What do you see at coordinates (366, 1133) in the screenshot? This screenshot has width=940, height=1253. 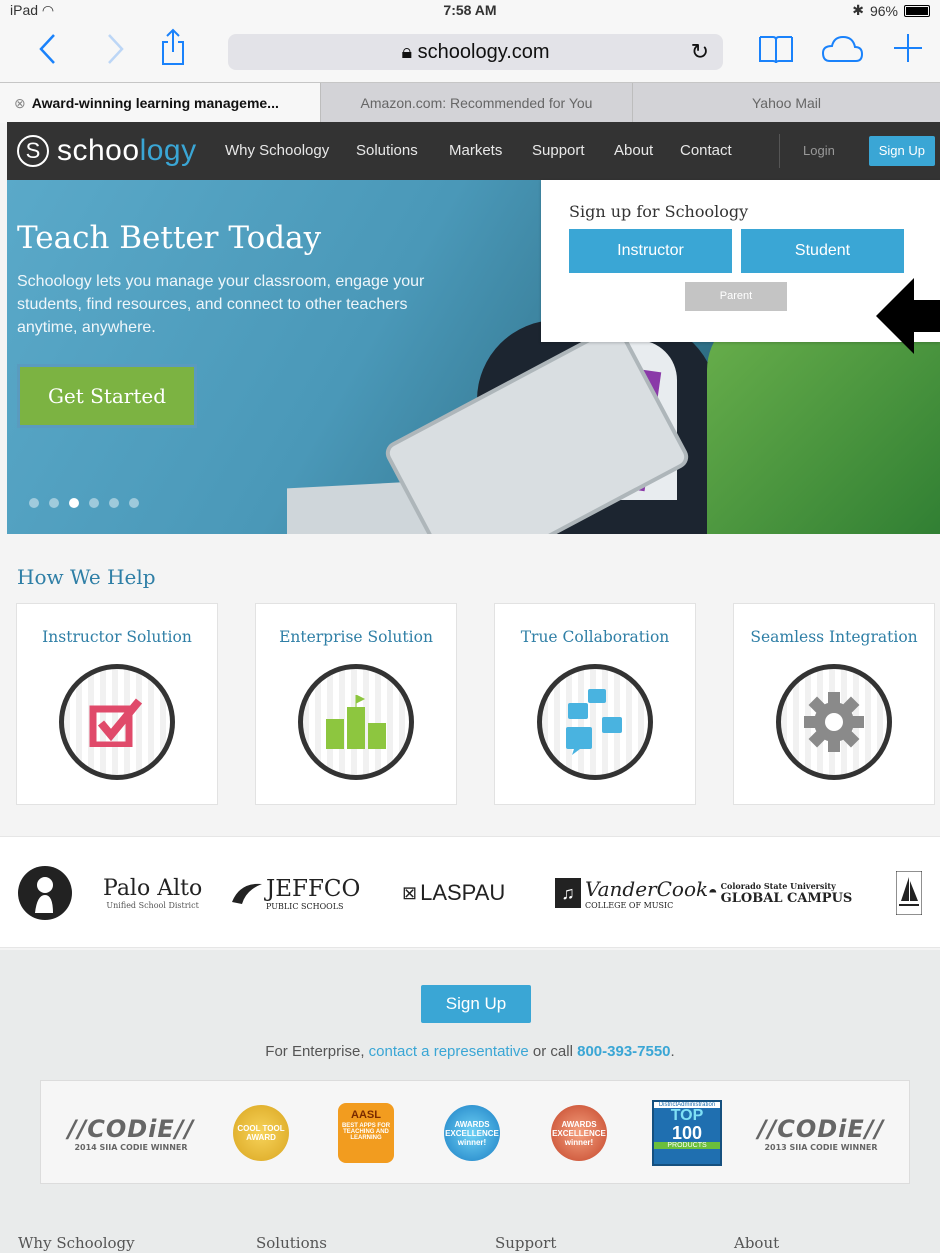 I see `aasl-award: AASL BEST APPS FOR TEACHING AND LEARNING` at bounding box center [366, 1133].